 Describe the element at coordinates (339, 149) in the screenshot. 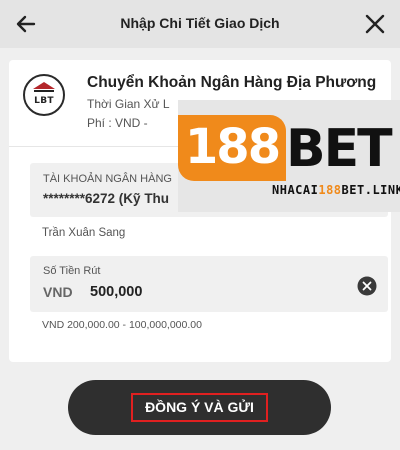

I see `watermark-word: BET` at that location.